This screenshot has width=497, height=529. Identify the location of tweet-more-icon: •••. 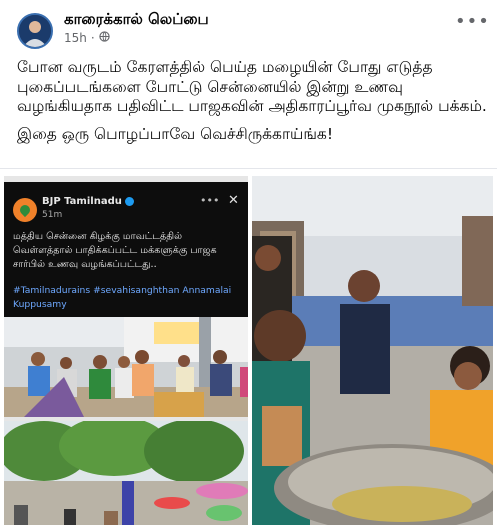
(210, 200).